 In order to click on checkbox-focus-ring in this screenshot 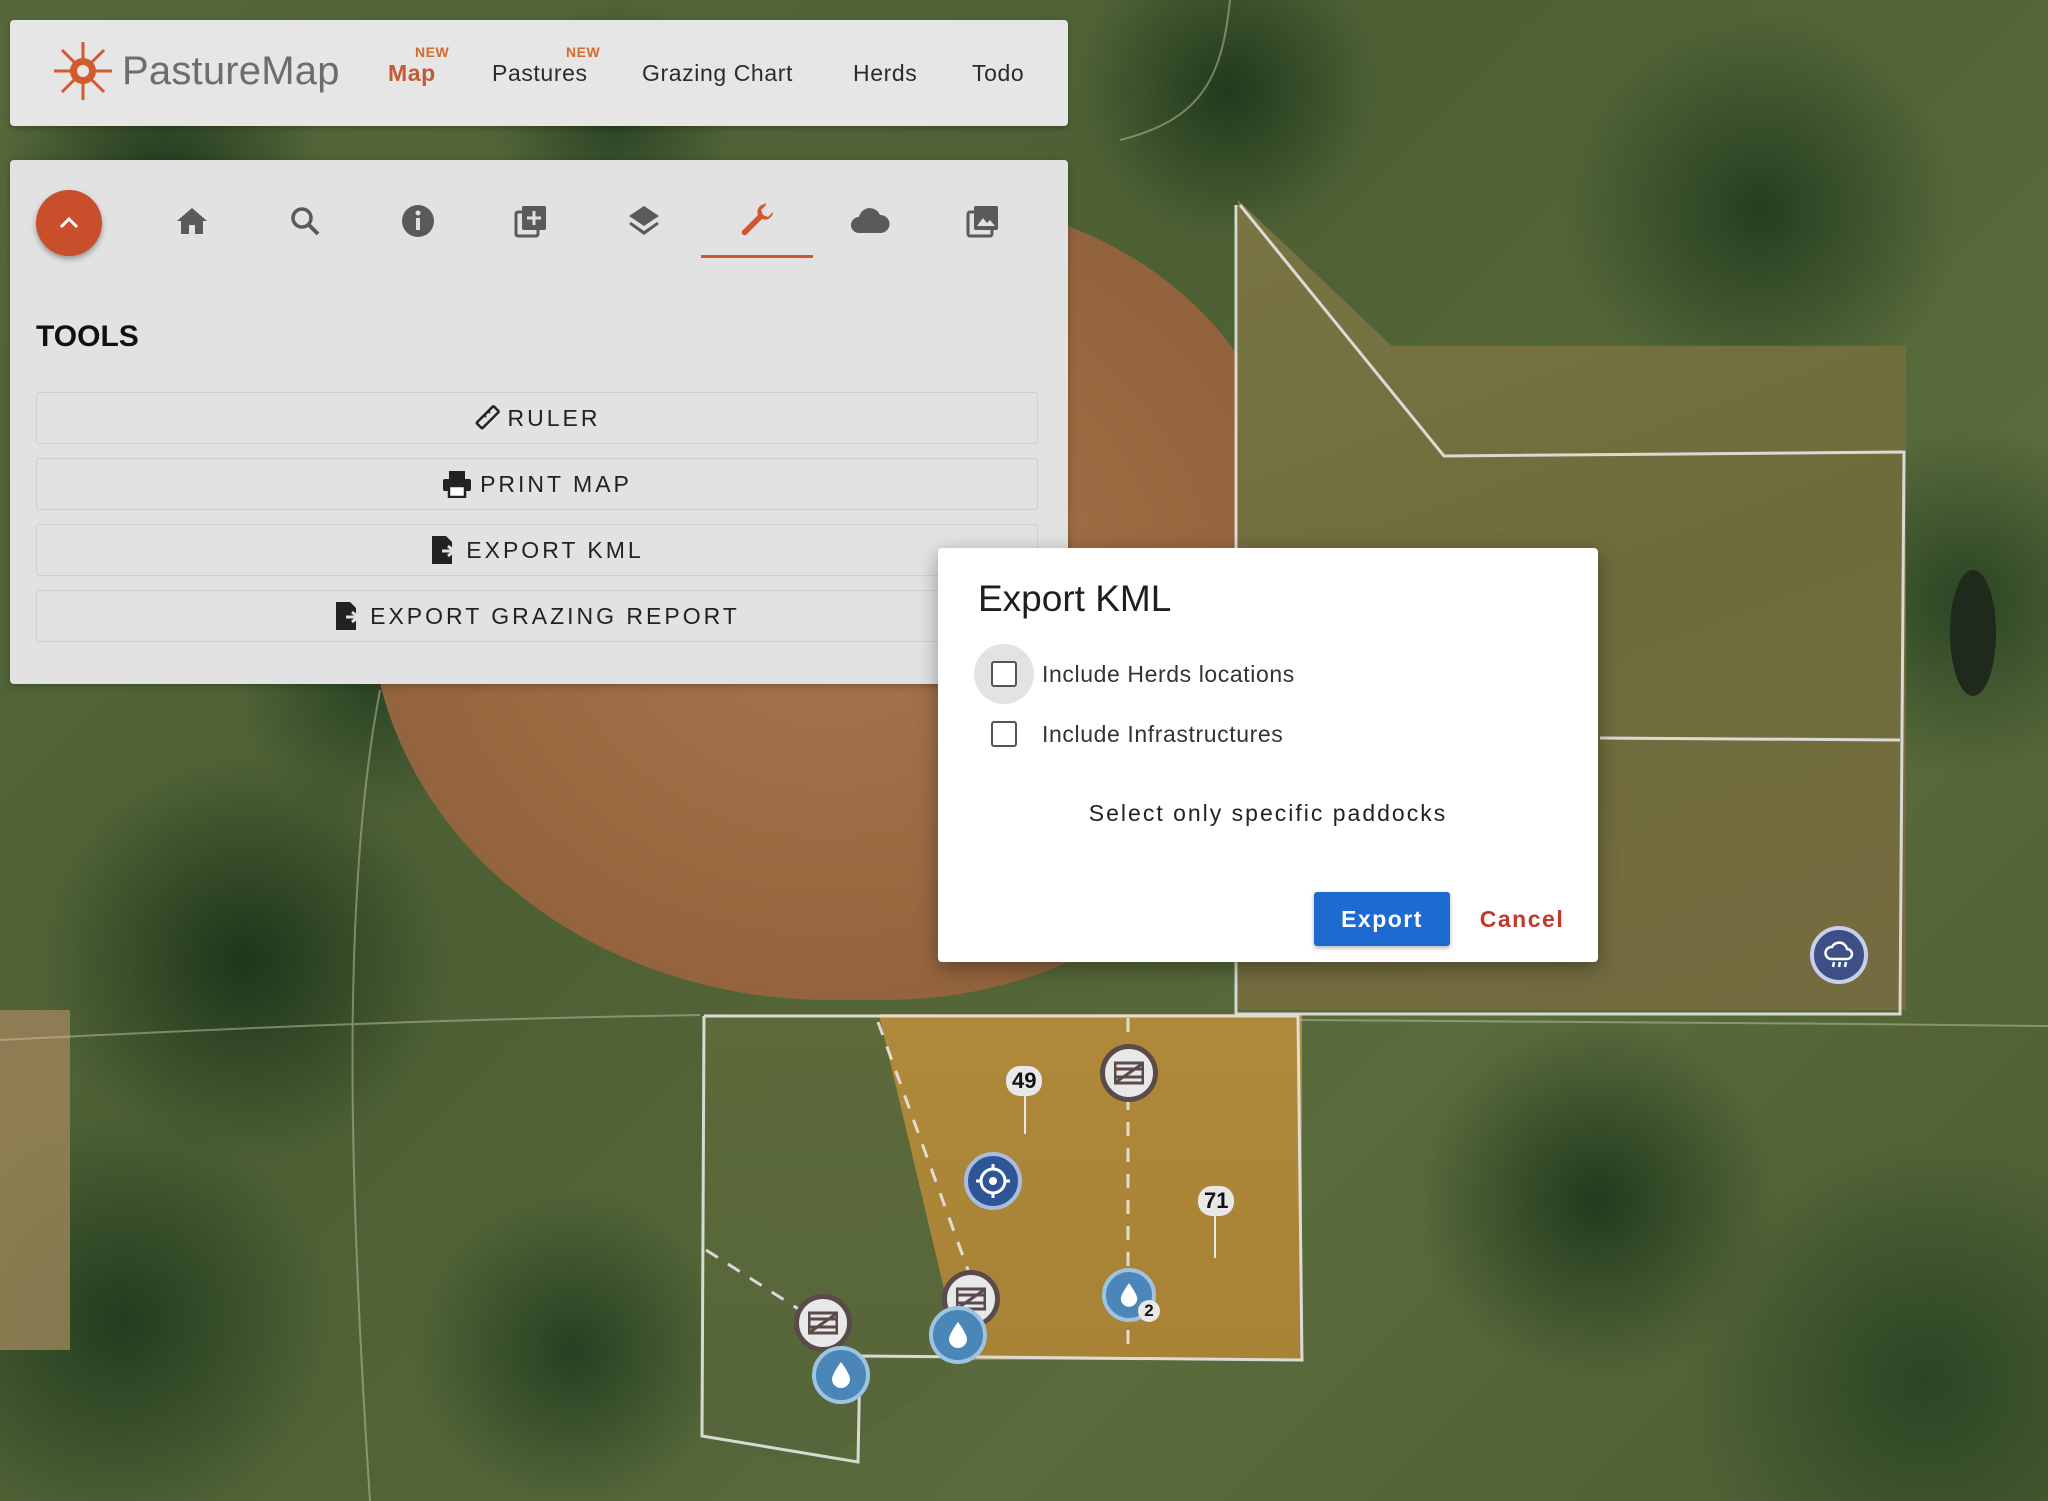, I will do `click(1004, 674)`.